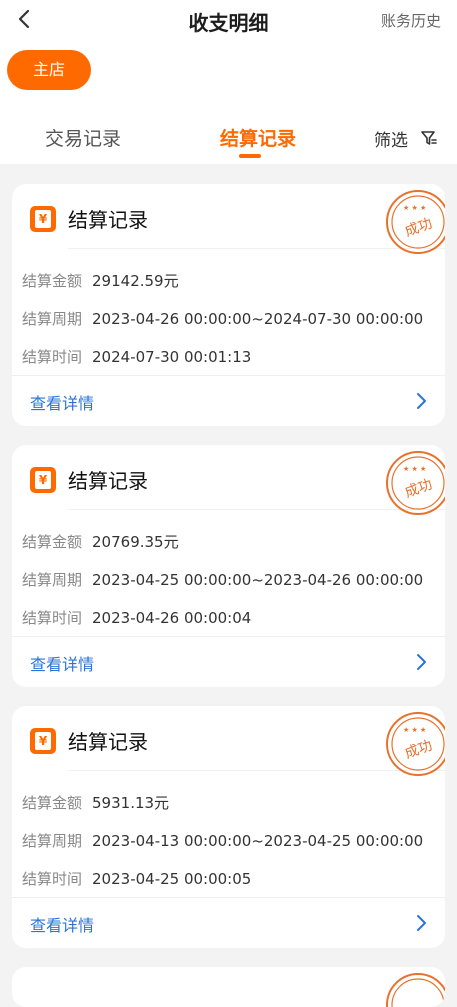  I want to click on tab-bar: 交易记录 结算记录 筛选, so click(228, 133).